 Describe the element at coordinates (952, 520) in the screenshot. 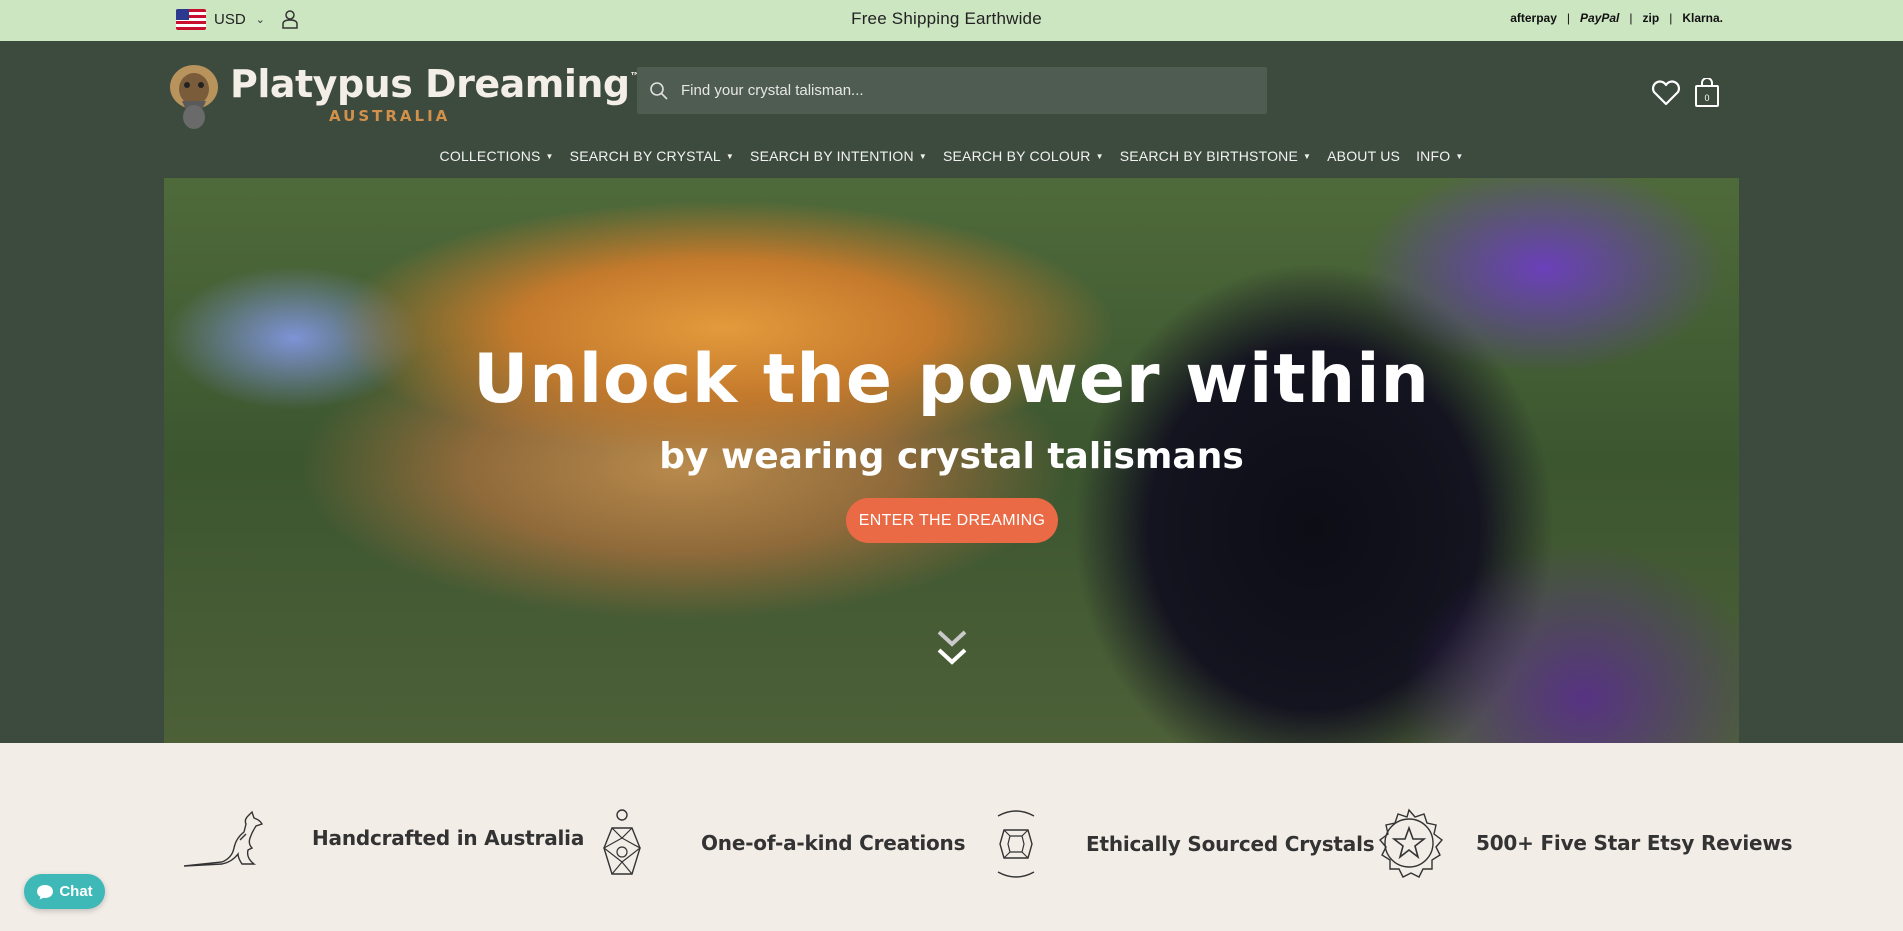

I see `enter-the-dreaming-button: ENTER THE DREAMING` at that location.